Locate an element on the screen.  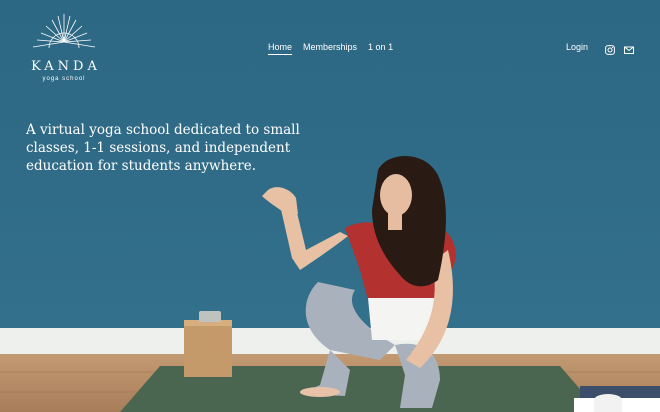
nav-one-on-one: 1 on 1 is located at coordinates (380, 48).